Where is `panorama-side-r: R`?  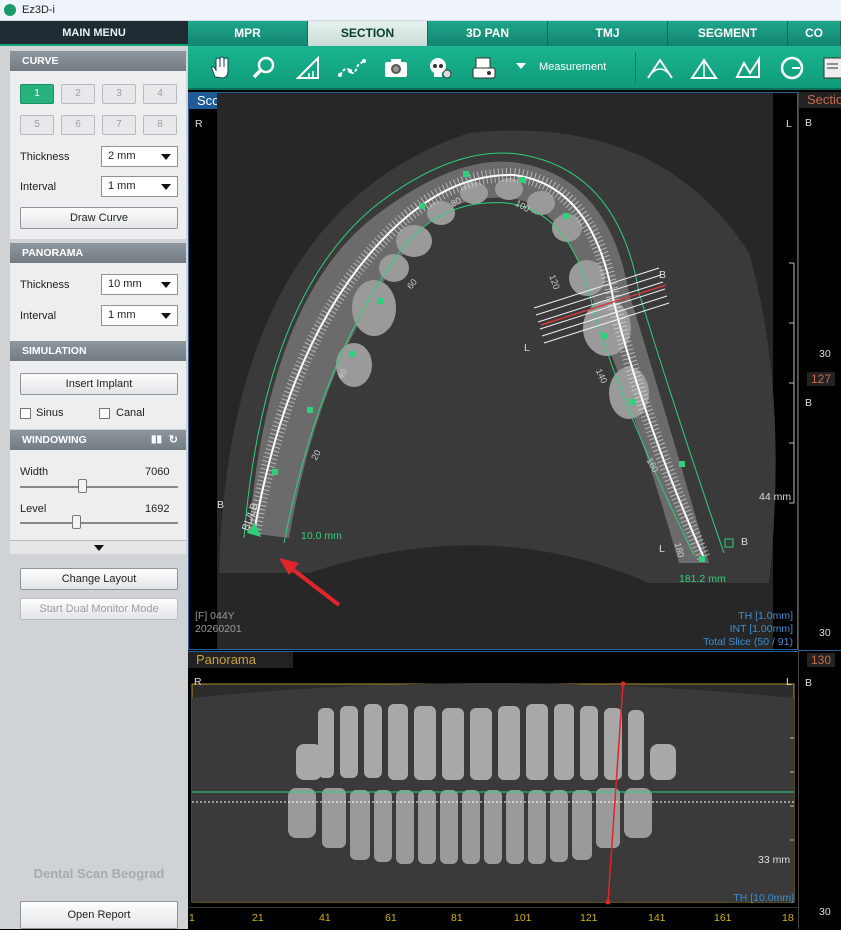 panorama-side-r: R is located at coordinates (198, 682).